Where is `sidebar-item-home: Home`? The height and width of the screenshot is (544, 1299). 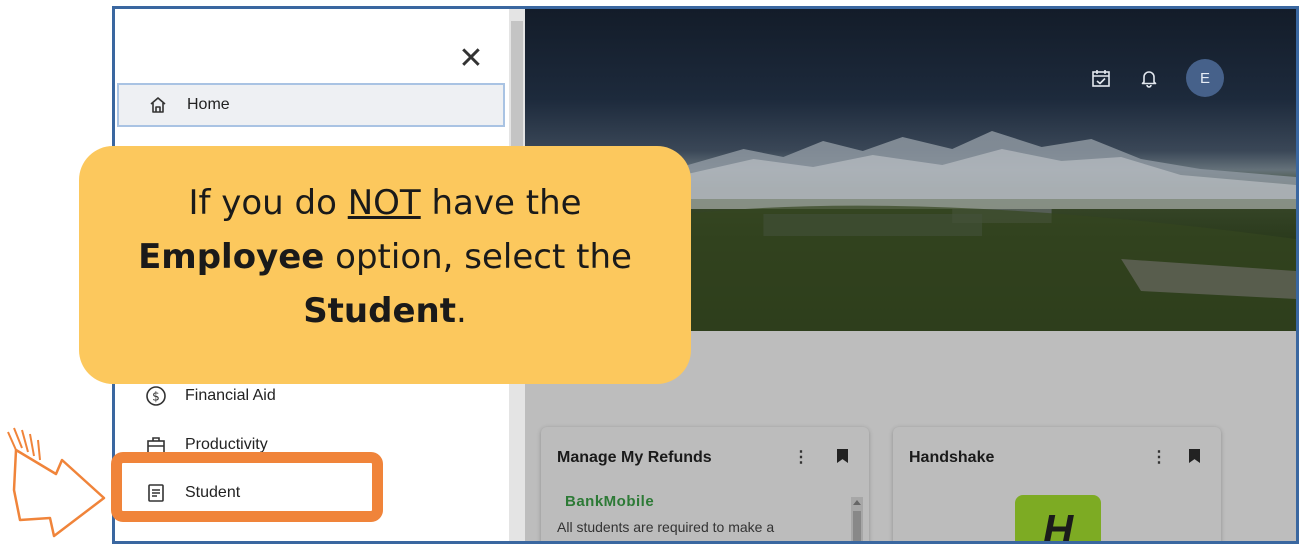
sidebar-item-home: Home is located at coordinates (311, 105).